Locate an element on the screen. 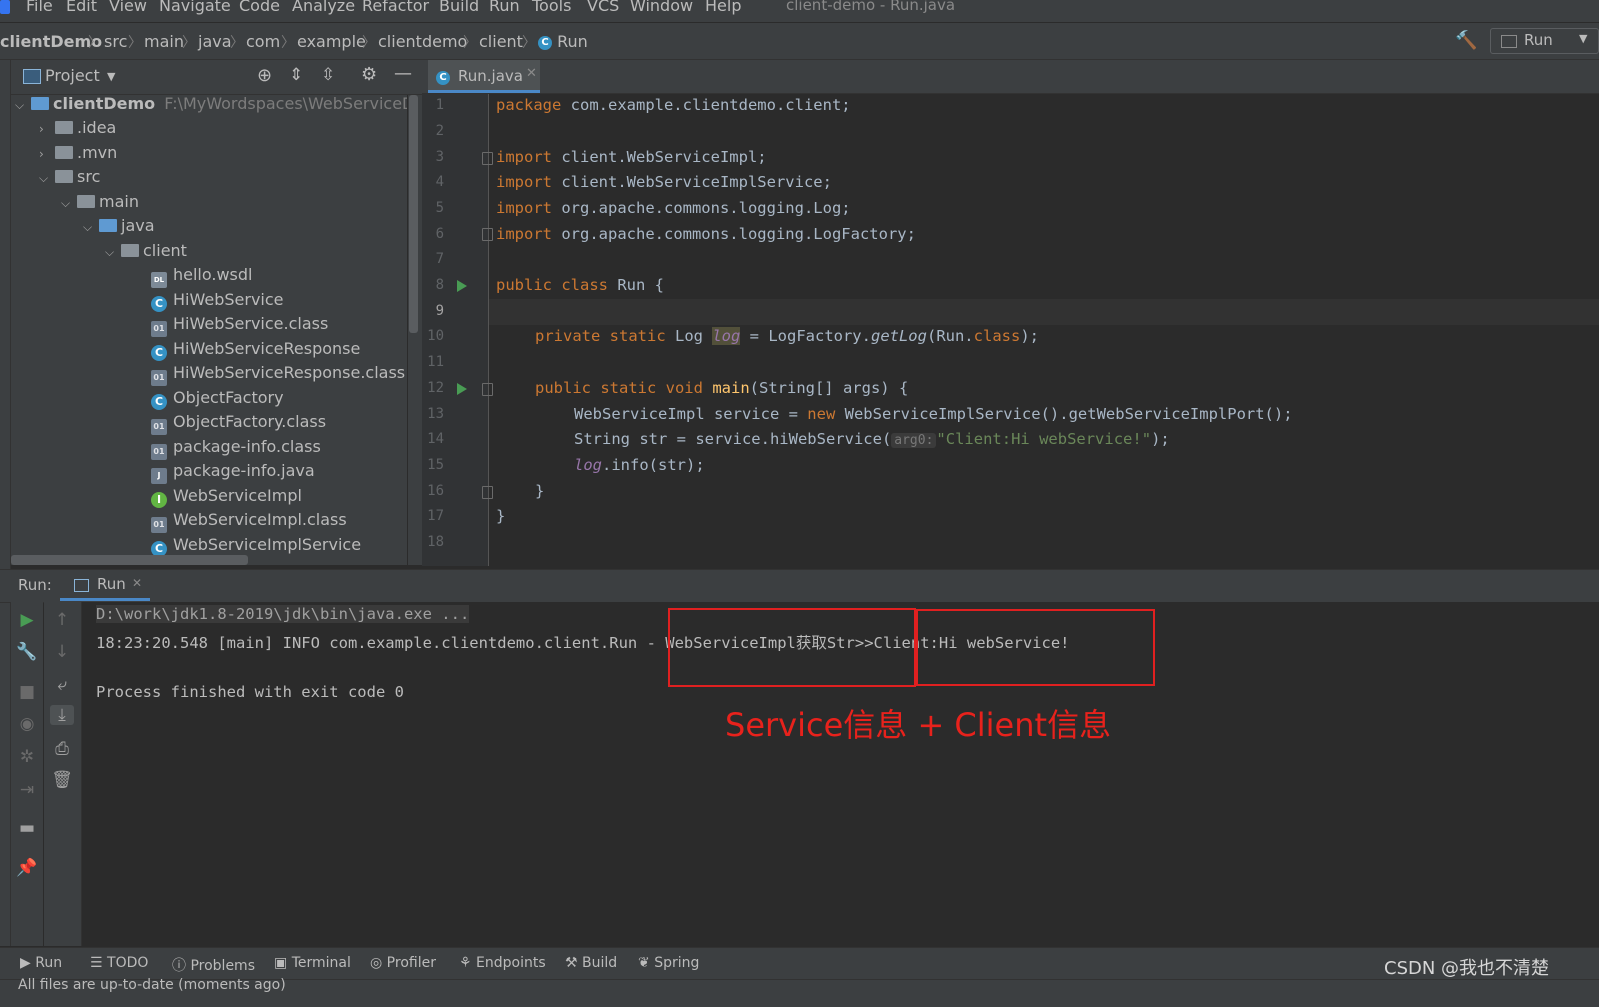 The width and height of the screenshot is (1599, 1007). arrow-up-icon: ↑ is located at coordinates (62, 620).